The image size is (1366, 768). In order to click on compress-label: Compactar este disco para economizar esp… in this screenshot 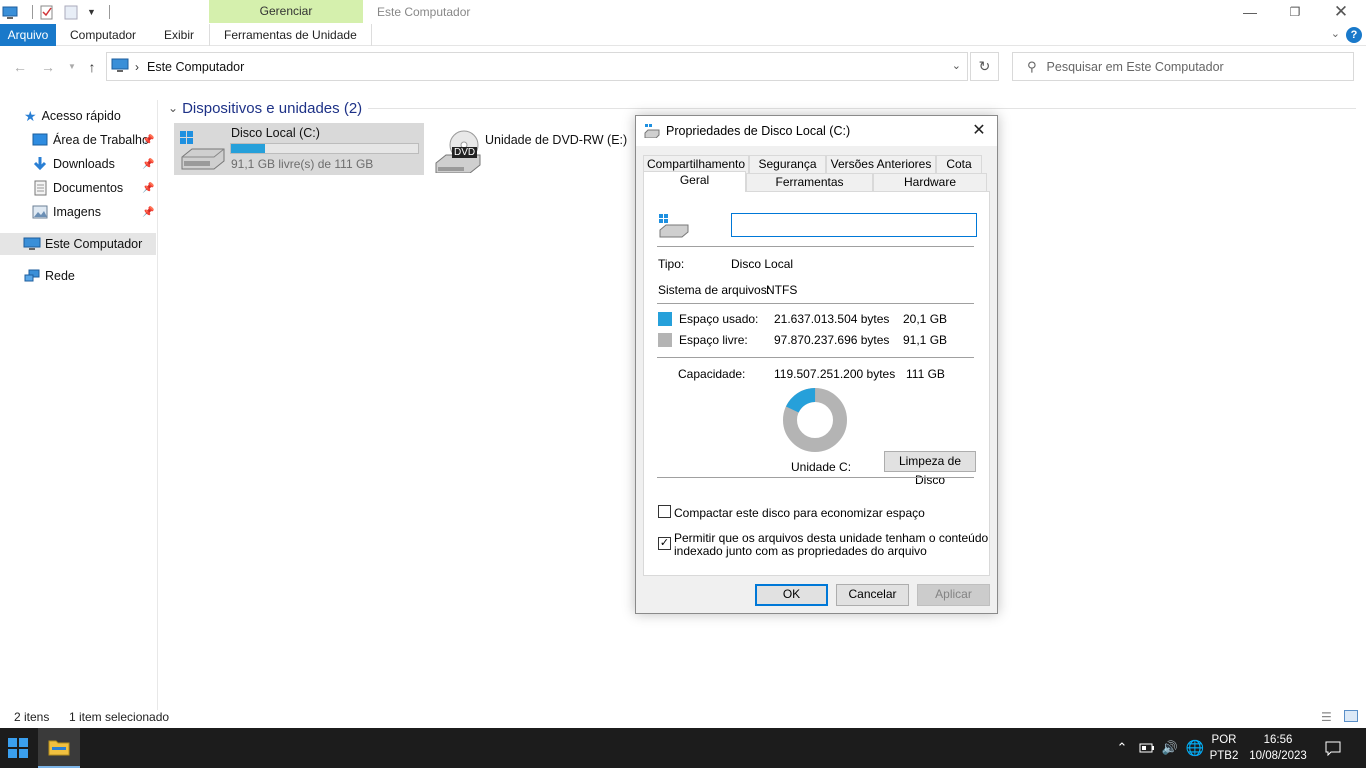, I will do `click(799, 513)`.